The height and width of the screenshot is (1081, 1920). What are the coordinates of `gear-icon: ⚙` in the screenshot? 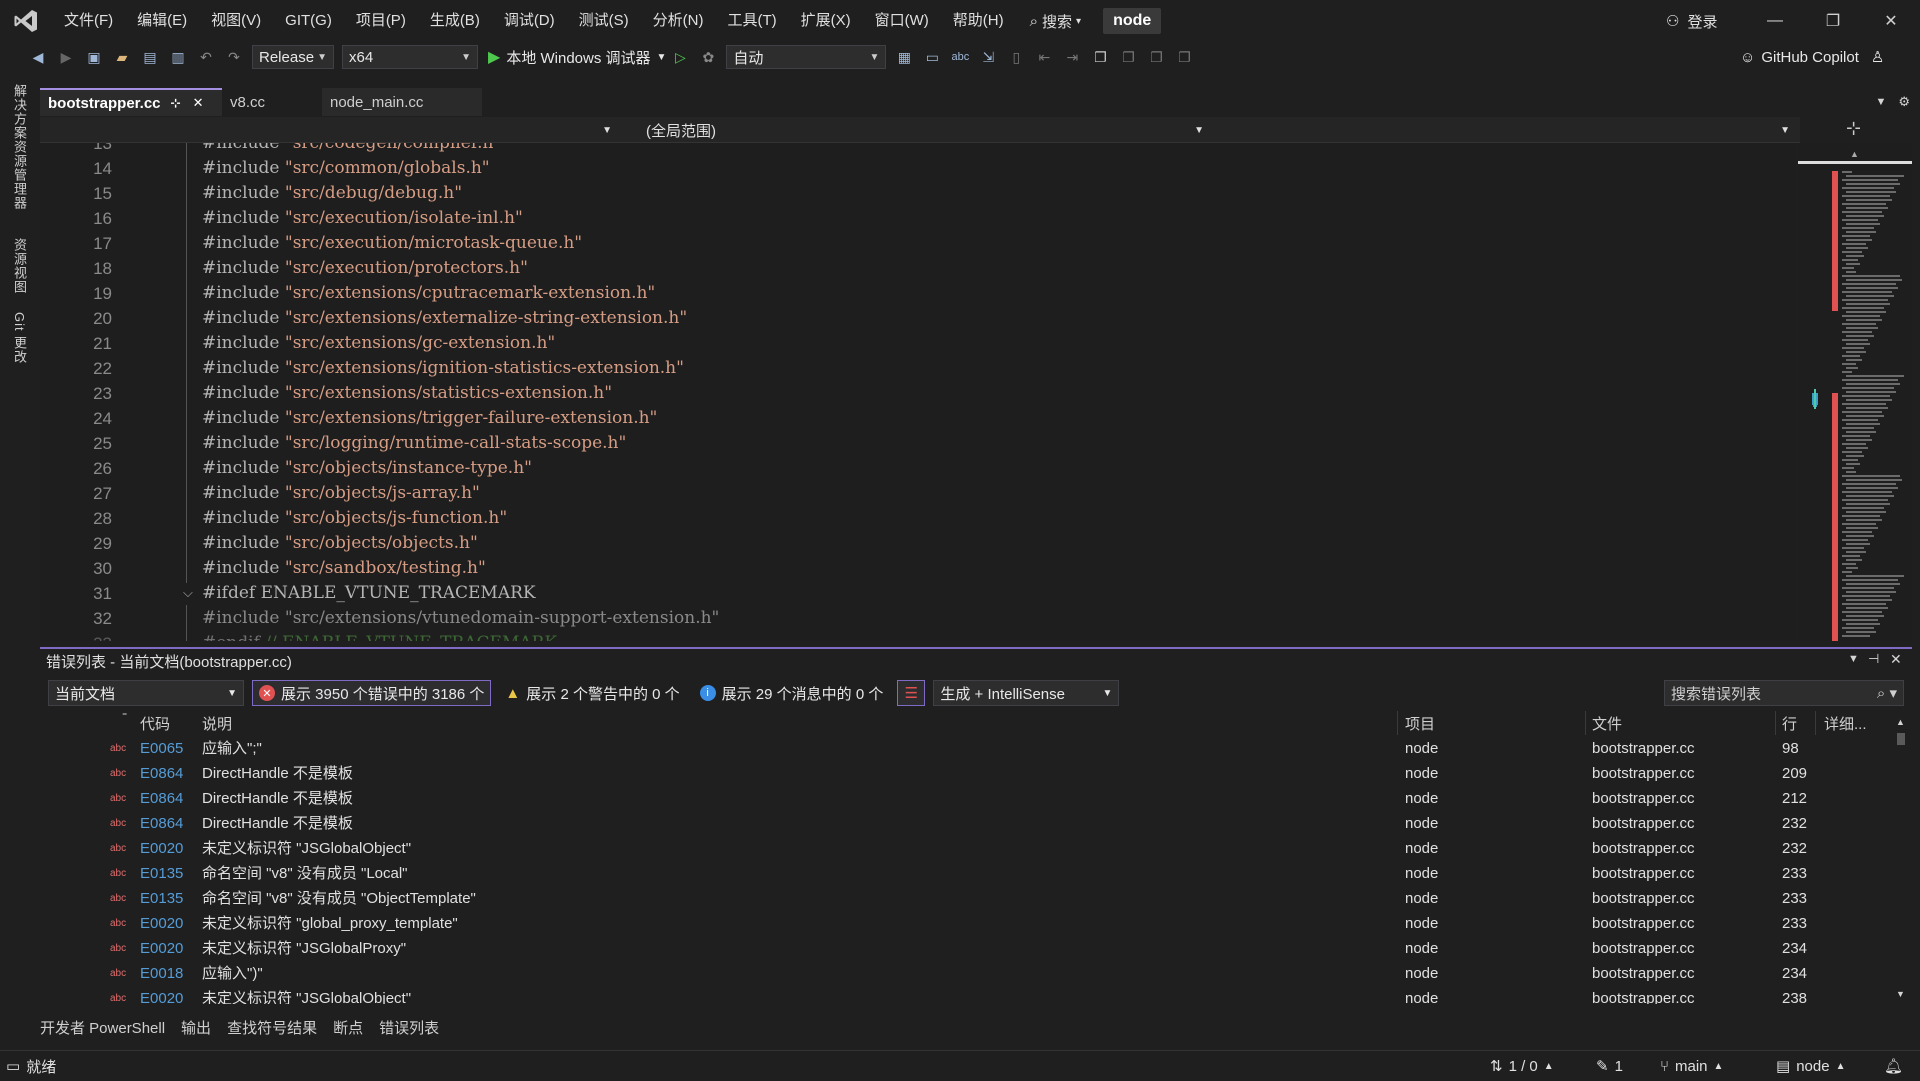 It's located at (1906, 102).